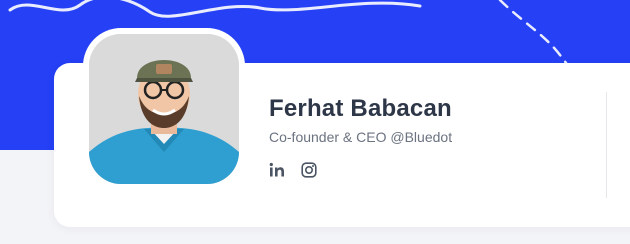 The image size is (630, 244). What do you see at coordinates (277, 170) in the screenshot?
I see `linkedin-icon` at bounding box center [277, 170].